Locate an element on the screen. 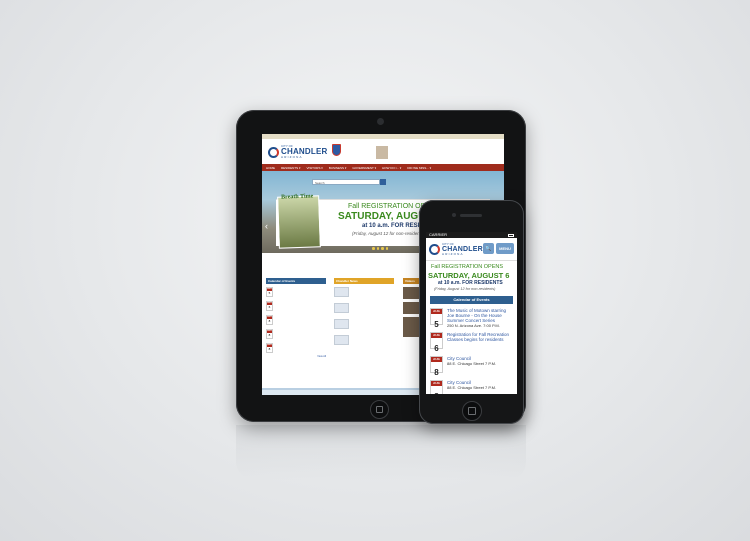  mobile-header: CITY OF CHANDLER ARIZONA 🔍 MENU is located at coordinates (471, 249).